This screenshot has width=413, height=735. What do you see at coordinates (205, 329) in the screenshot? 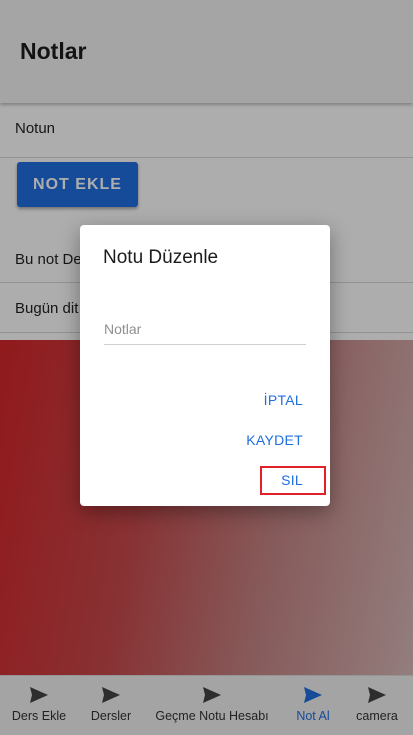
I see `note-edit-input` at bounding box center [205, 329].